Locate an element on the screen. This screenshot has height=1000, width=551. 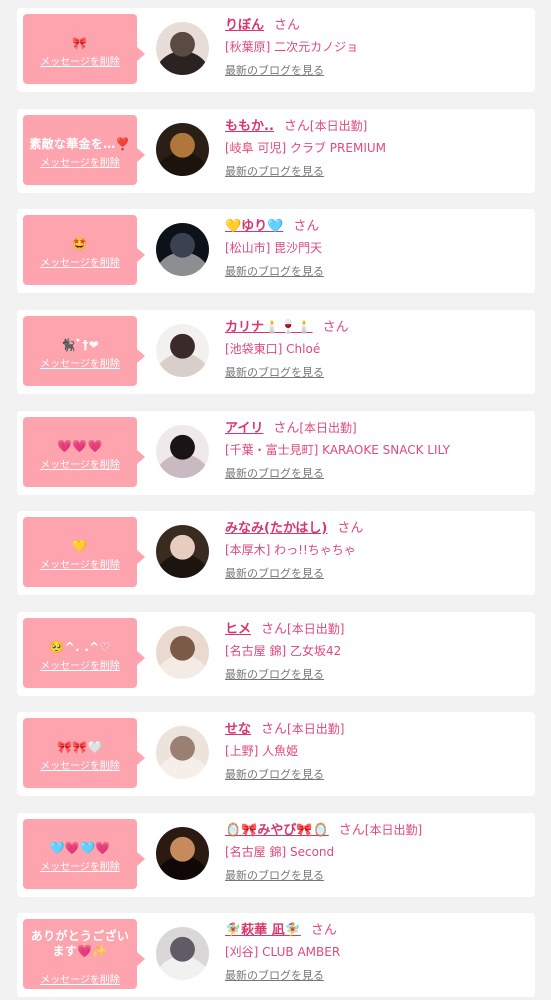
message-bubble: 🥺^. .^♡ メッセージを削除 is located at coordinates (84, 653).